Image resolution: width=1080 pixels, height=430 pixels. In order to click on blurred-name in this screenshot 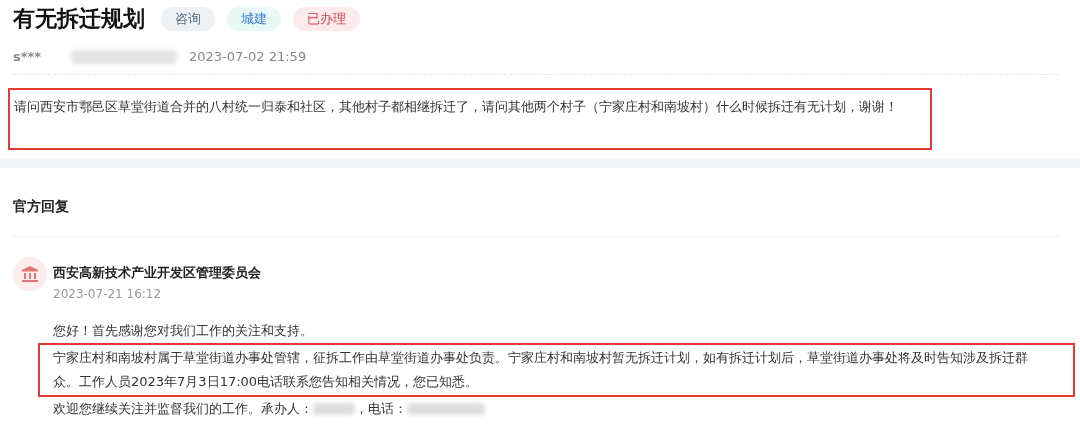, I will do `click(334, 408)`.